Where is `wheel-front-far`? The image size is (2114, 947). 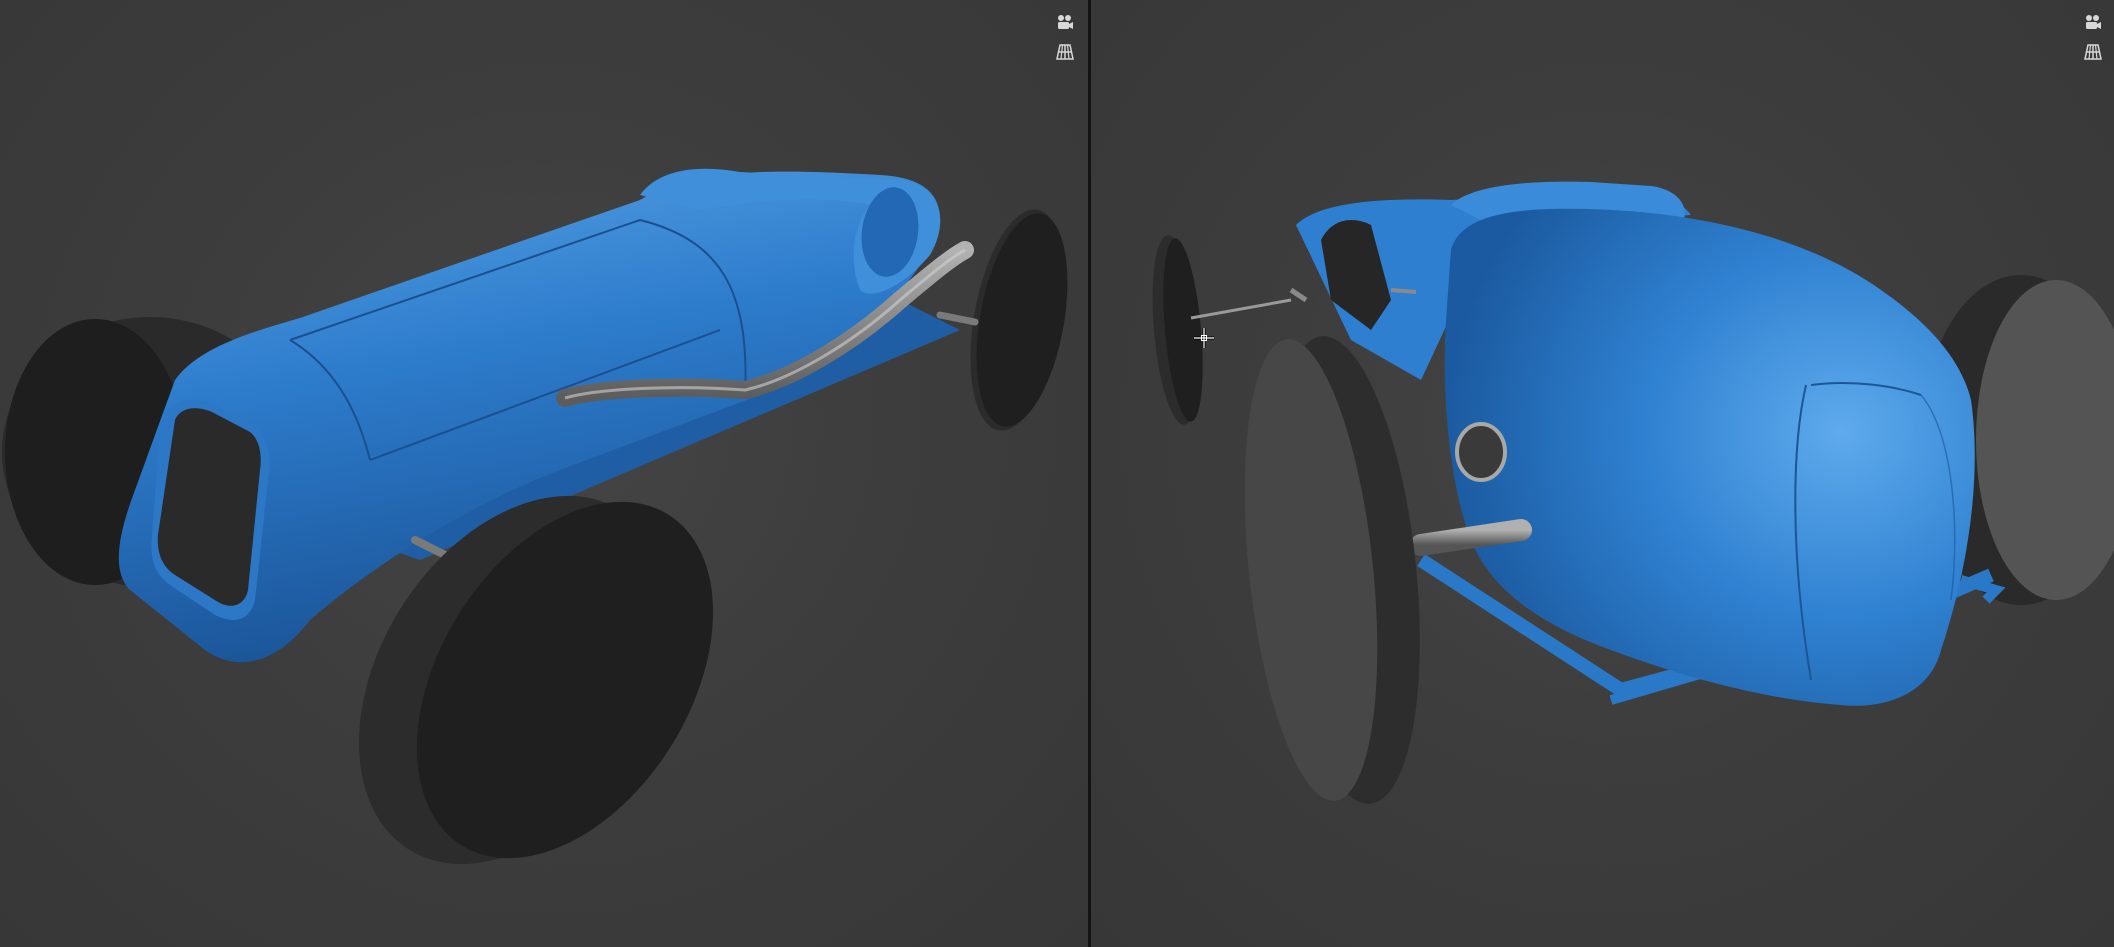
wheel-front-far is located at coordinates (1177, 330).